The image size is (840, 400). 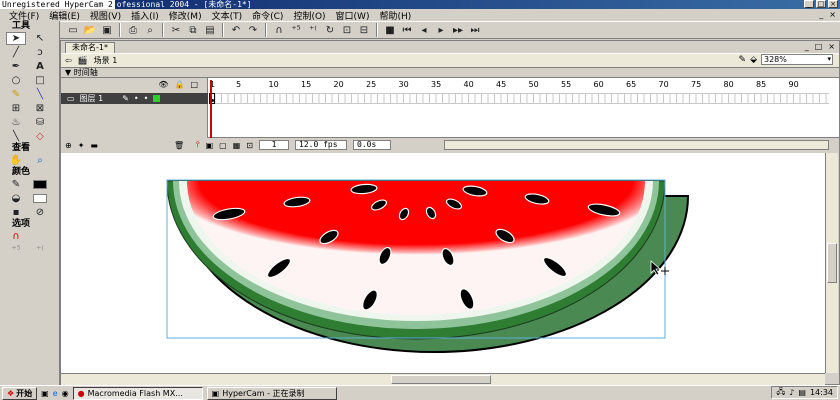 What do you see at coordinates (210, 30) in the screenshot?
I see `paste-icon: ▤` at bounding box center [210, 30].